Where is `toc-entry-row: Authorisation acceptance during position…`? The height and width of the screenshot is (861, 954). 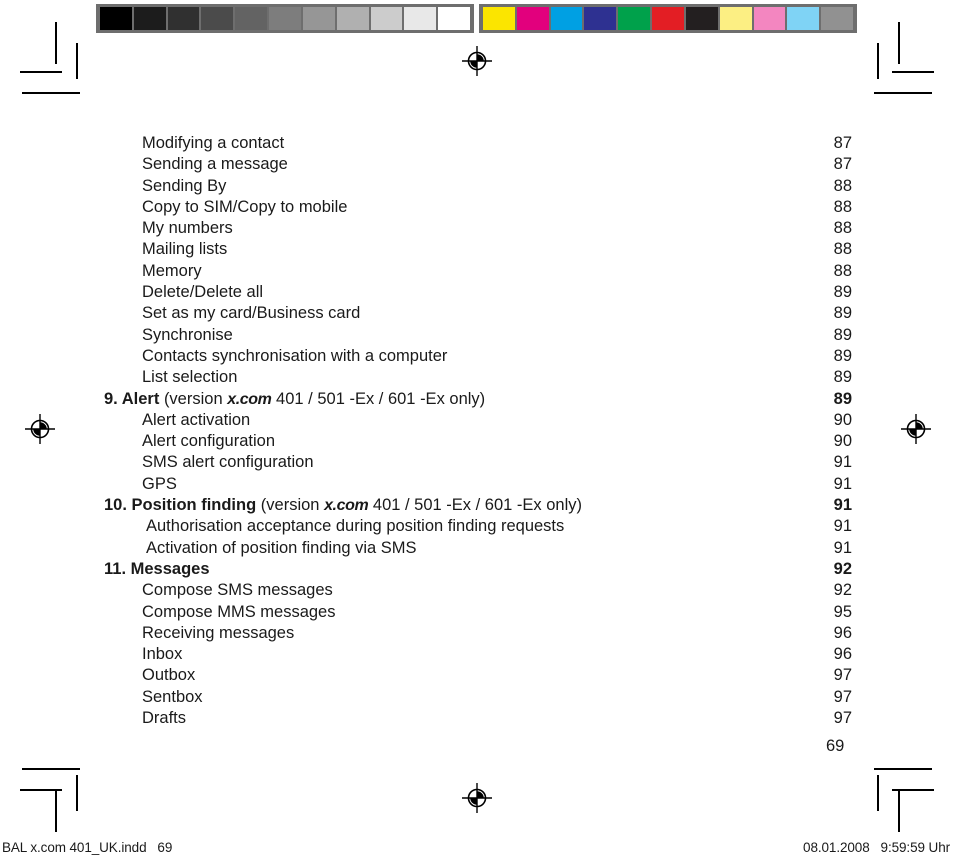 toc-entry-row: Authorisation acceptance during position… is located at coordinates (478, 526).